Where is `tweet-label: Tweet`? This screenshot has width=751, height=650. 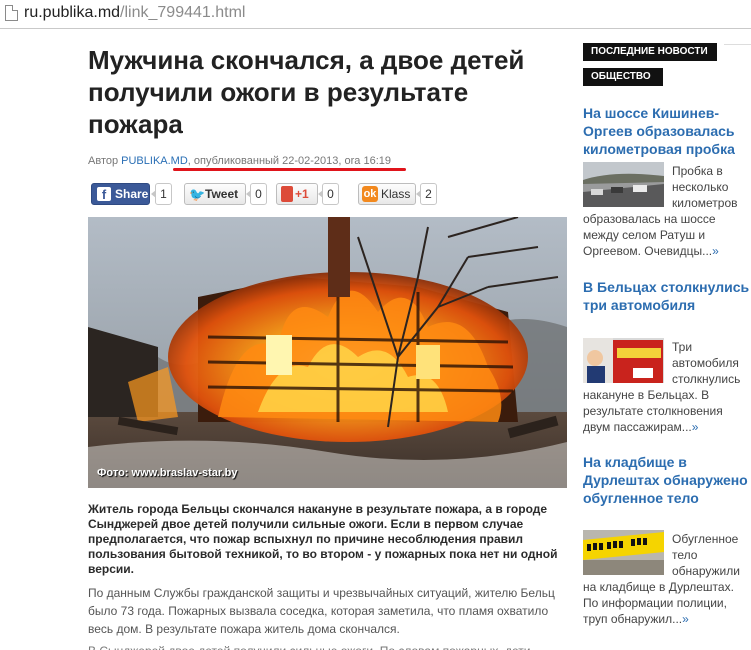 tweet-label: Tweet is located at coordinates (222, 194).